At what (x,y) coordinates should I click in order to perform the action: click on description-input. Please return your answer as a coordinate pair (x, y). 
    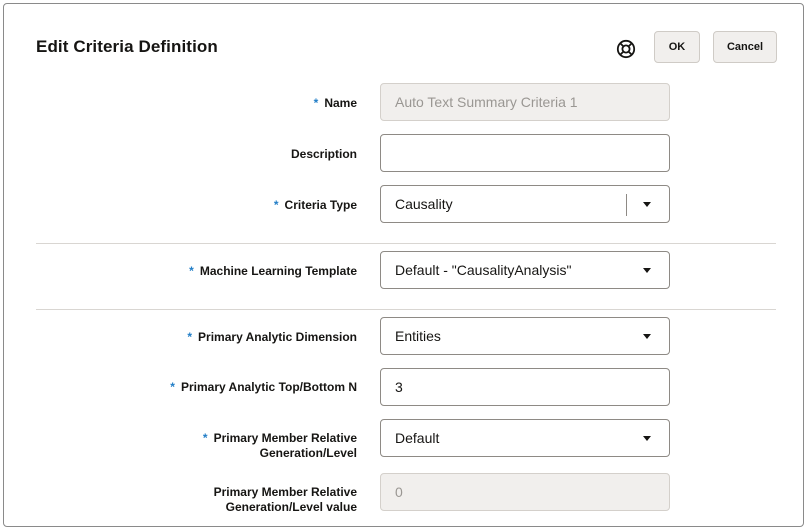
    Looking at the image, I should click on (525, 153).